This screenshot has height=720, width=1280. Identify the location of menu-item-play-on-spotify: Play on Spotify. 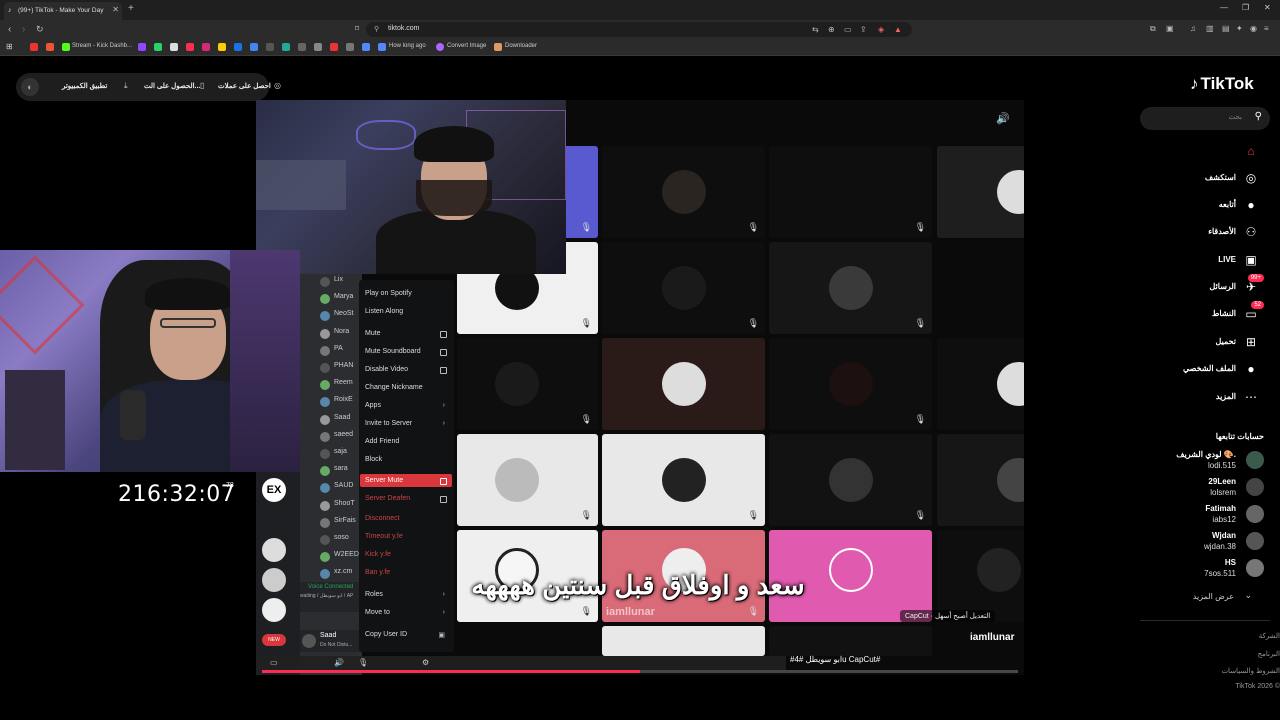
(388, 293).